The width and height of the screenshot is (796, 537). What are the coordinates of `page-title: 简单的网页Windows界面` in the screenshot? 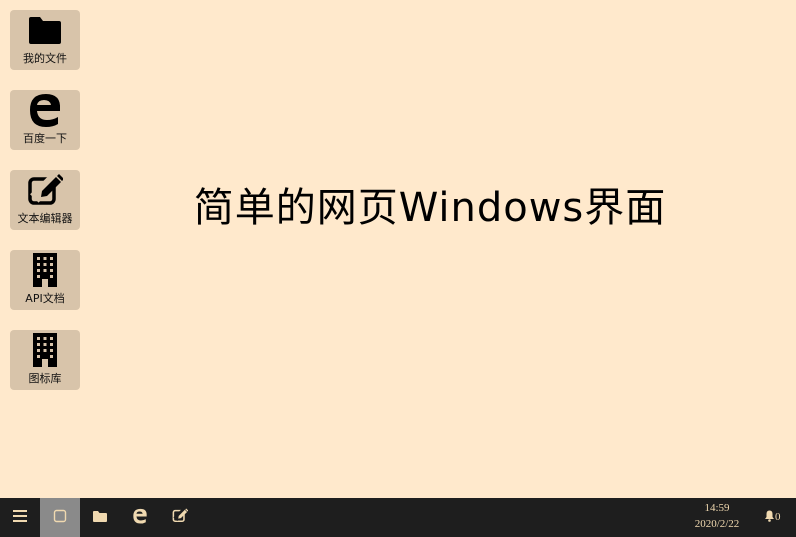 It's located at (430, 208).